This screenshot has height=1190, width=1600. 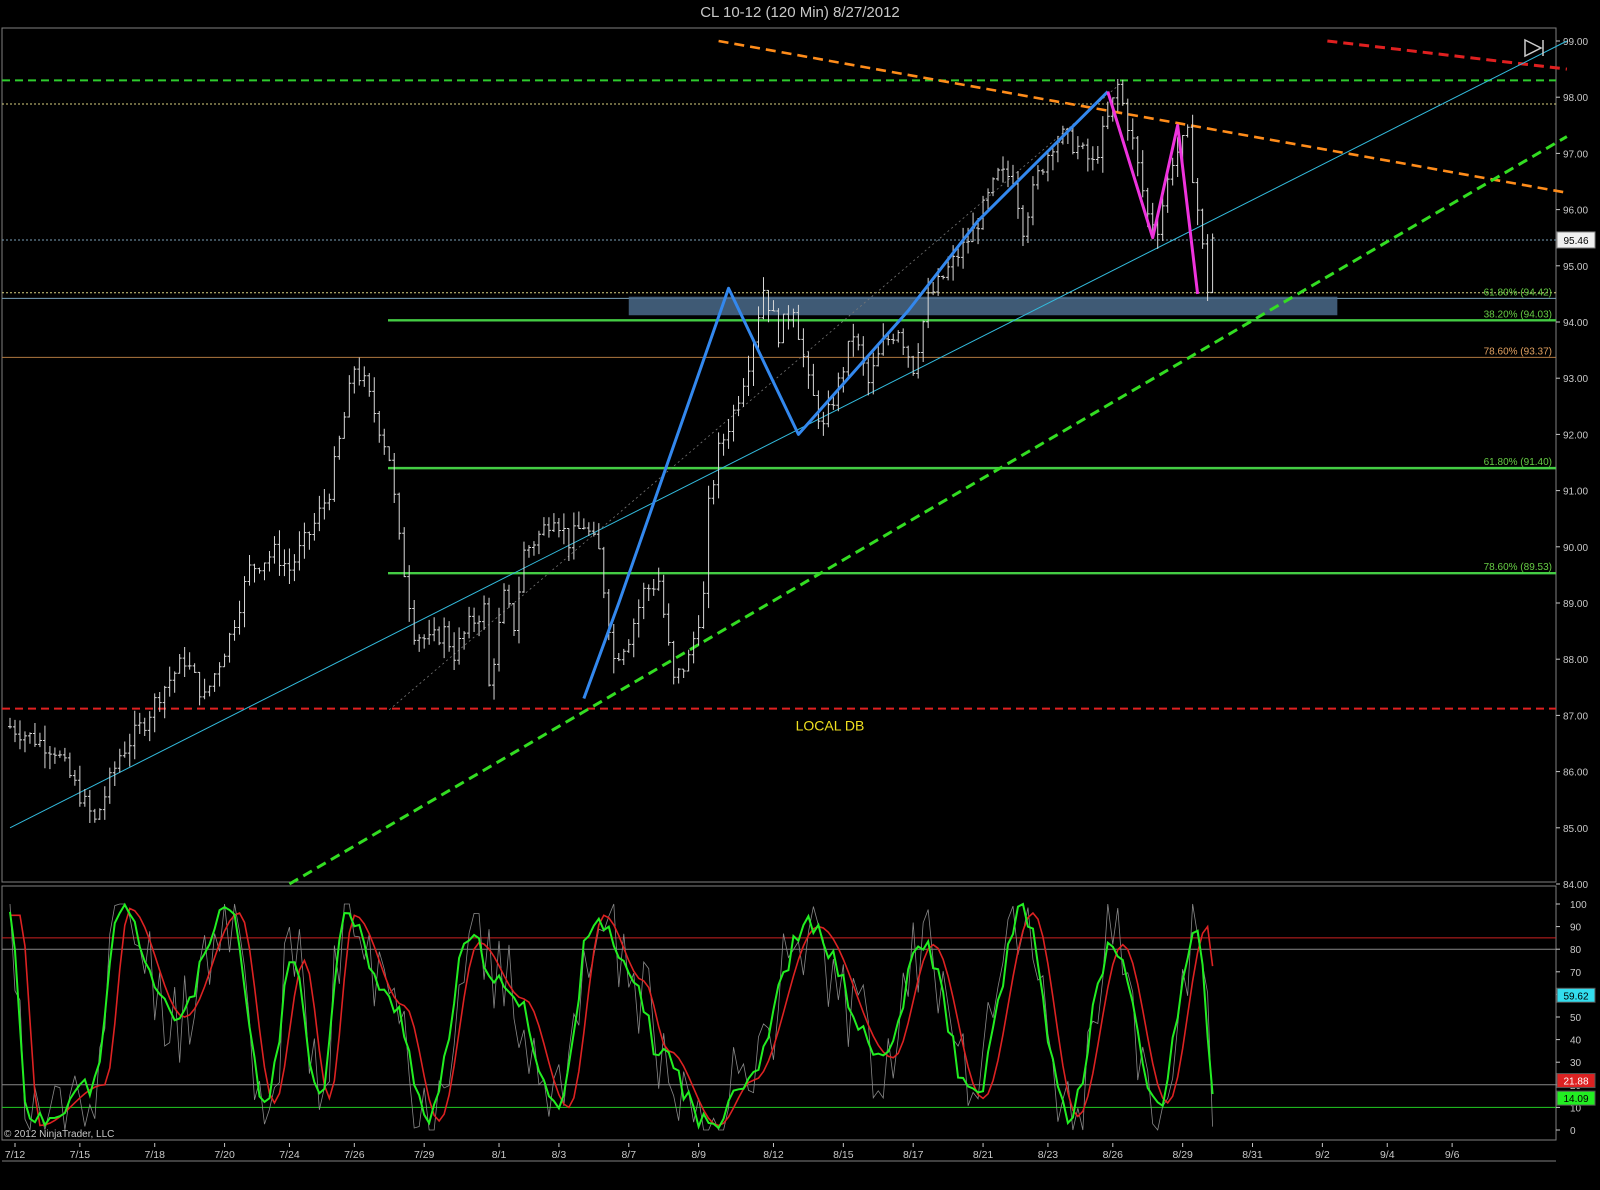 I want to click on x-tick-label: 8/12, so click(x=773, y=1155).